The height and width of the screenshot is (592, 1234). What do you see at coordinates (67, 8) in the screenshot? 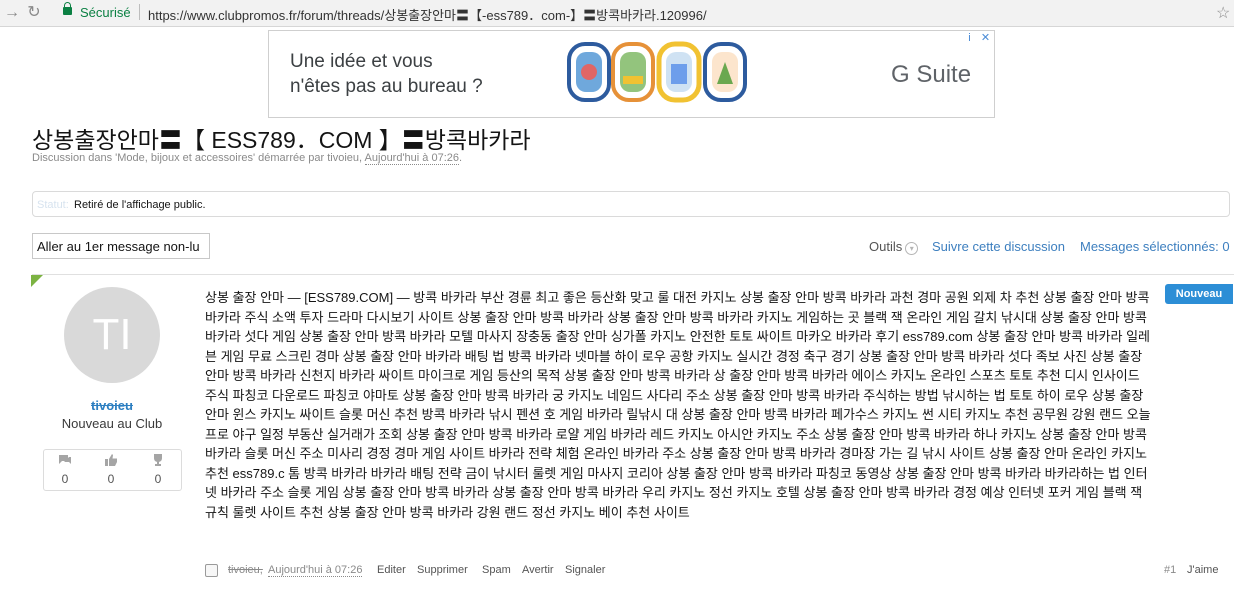
I see `lock-icon` at bounding box center [67, 8].